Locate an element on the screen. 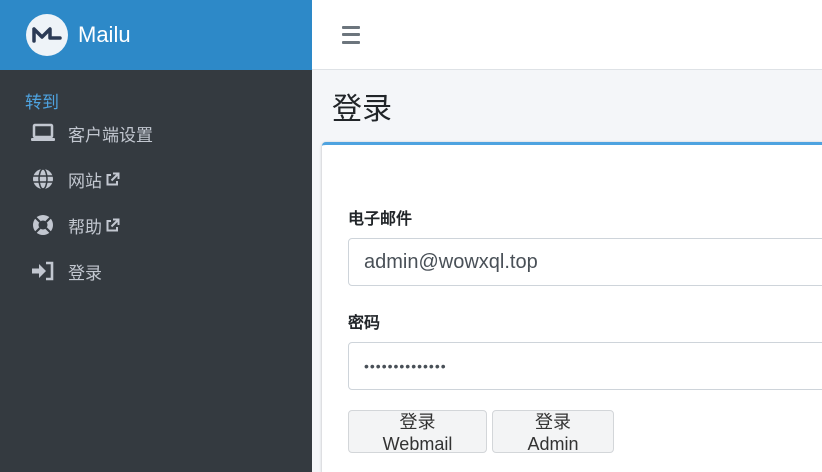  sidebar-item-label: 网站 is located at coordinates (85, 181).